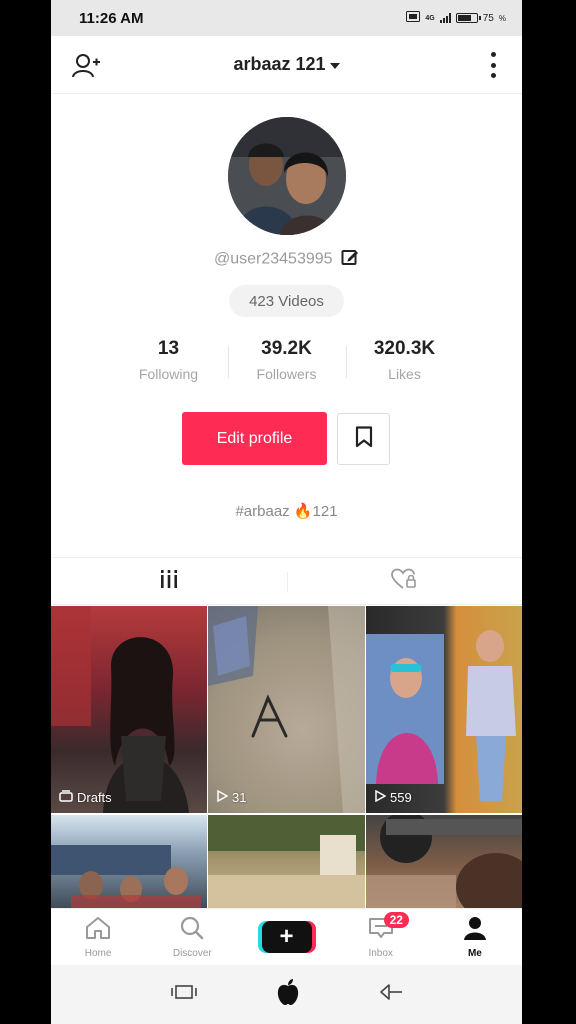 This screenshot has width=576, height=1024. I want to click on profile-header: arbaaz 121, so click(286, 65).